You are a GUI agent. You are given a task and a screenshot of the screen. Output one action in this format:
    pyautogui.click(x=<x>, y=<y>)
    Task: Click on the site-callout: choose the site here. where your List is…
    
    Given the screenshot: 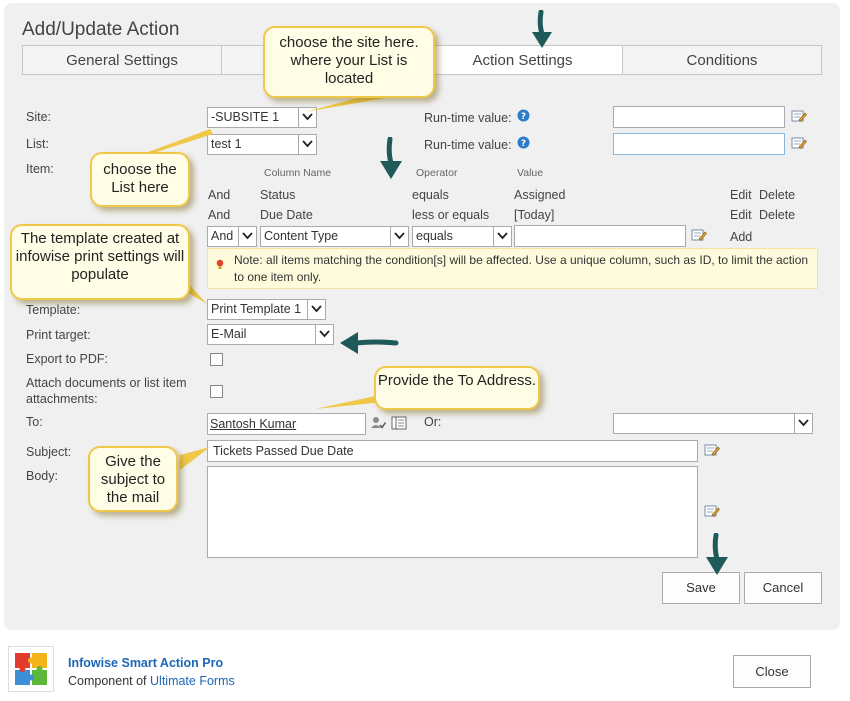 What is the action you would take?
    pyautogui.click(x=349, y=62)
    